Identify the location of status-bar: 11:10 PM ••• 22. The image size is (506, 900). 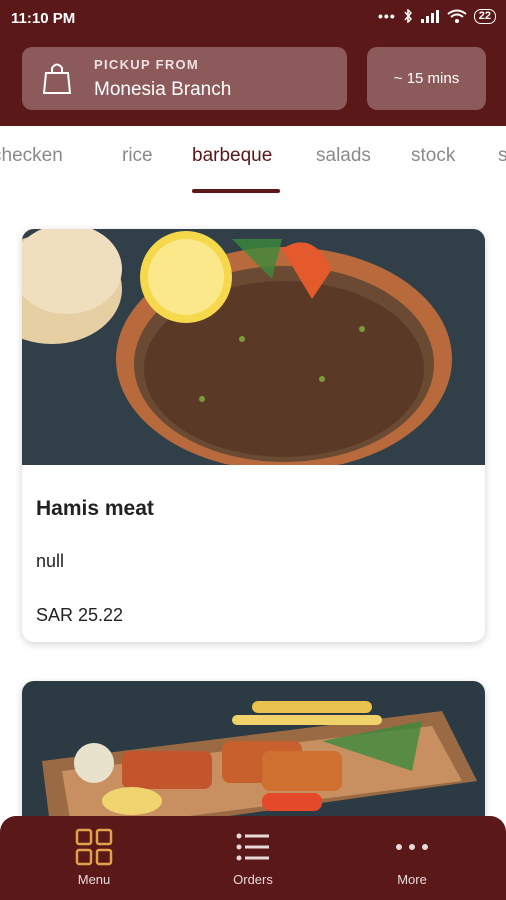
(253, 18).